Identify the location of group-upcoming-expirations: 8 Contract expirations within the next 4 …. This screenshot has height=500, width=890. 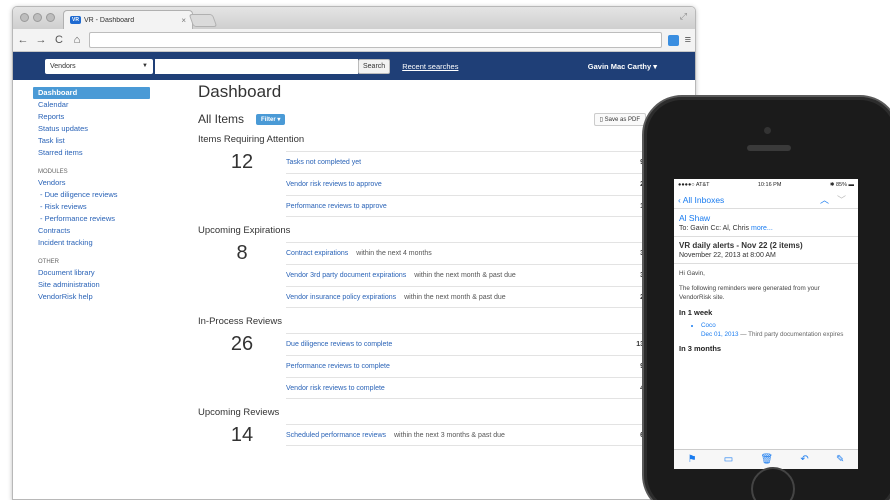
(422, 275).